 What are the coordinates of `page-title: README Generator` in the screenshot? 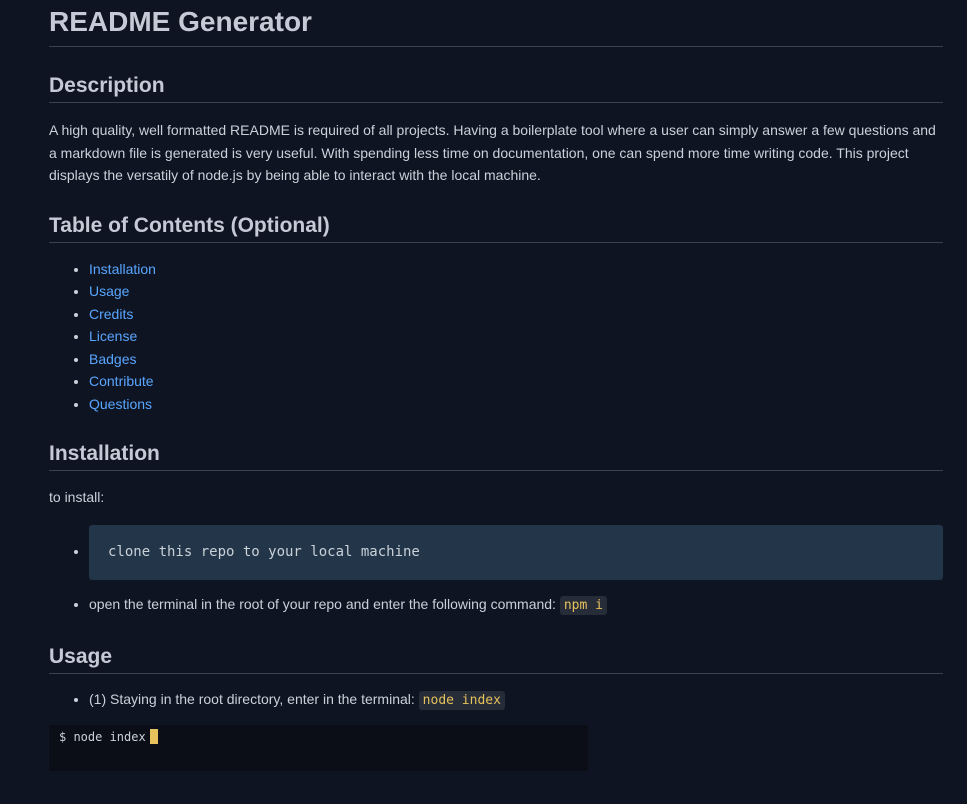 It's located at (496, 23).